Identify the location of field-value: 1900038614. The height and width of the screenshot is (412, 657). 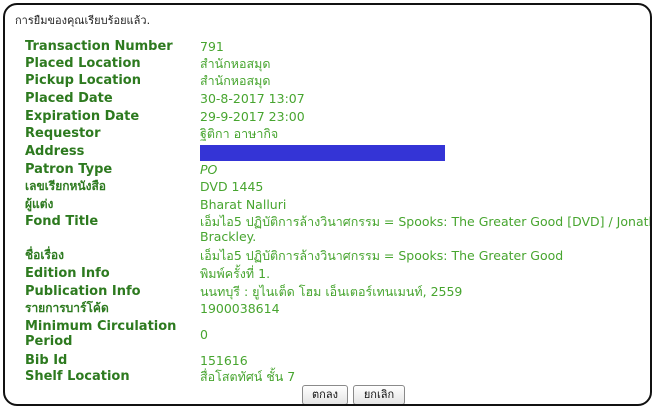
(240, 308).